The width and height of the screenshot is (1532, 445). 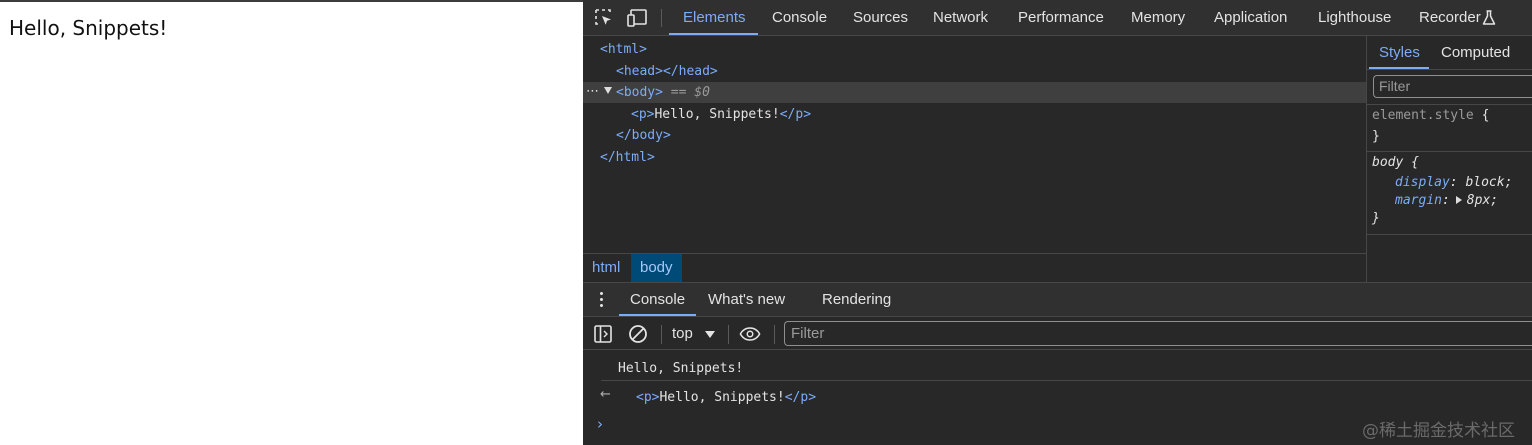 What do you see at coordinates (682, 334) in the screenshot?
I see `context-selector: top` at bounding box center [682, 334].